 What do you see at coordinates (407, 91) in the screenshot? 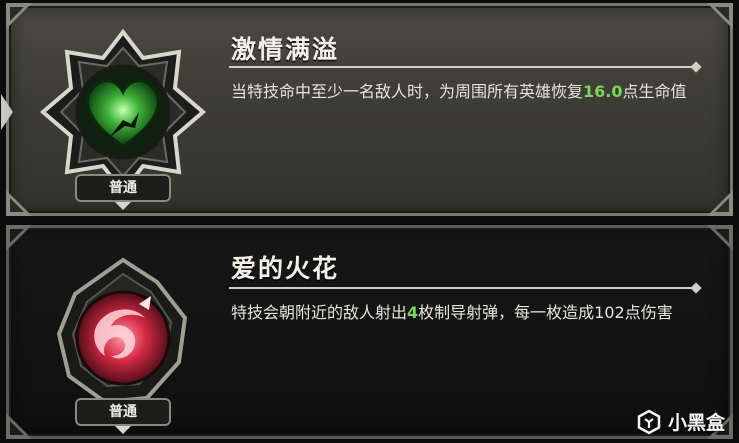
I see `desc-text: 当特技命中至少一名敌人时，为周围所有英雄恢复` at bounding box center [407, 91].